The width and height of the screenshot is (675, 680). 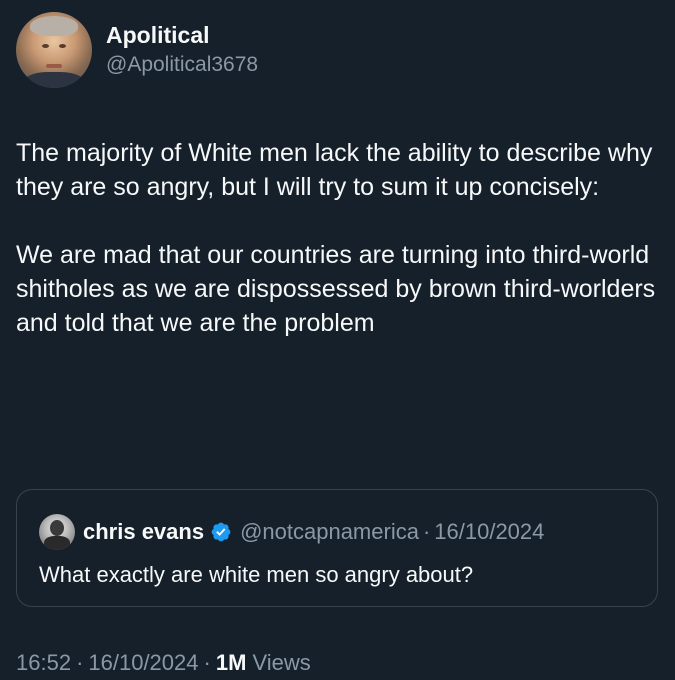 What do you see at coordinates (182, 50) in the screenshot?
I see `author-names: Apolitical @Apolitical3678` at bounding box center [182, 50].